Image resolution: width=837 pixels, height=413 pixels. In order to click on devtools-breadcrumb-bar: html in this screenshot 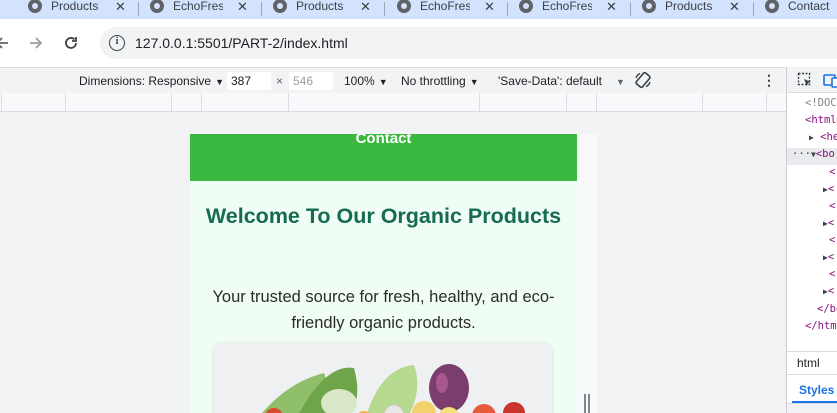, I will do `click(812, 363)`.